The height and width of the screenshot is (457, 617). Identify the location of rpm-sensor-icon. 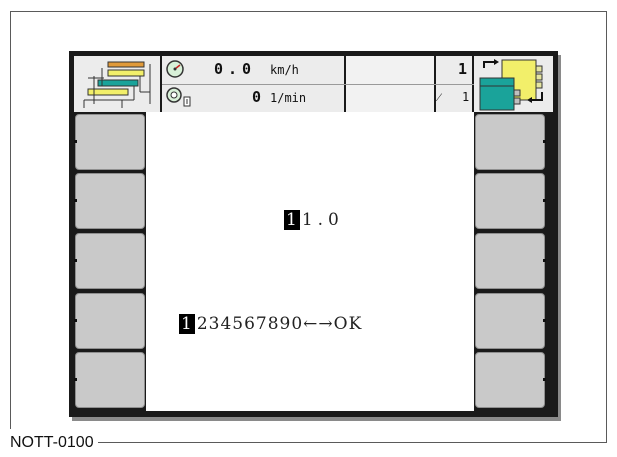
(178, 97).